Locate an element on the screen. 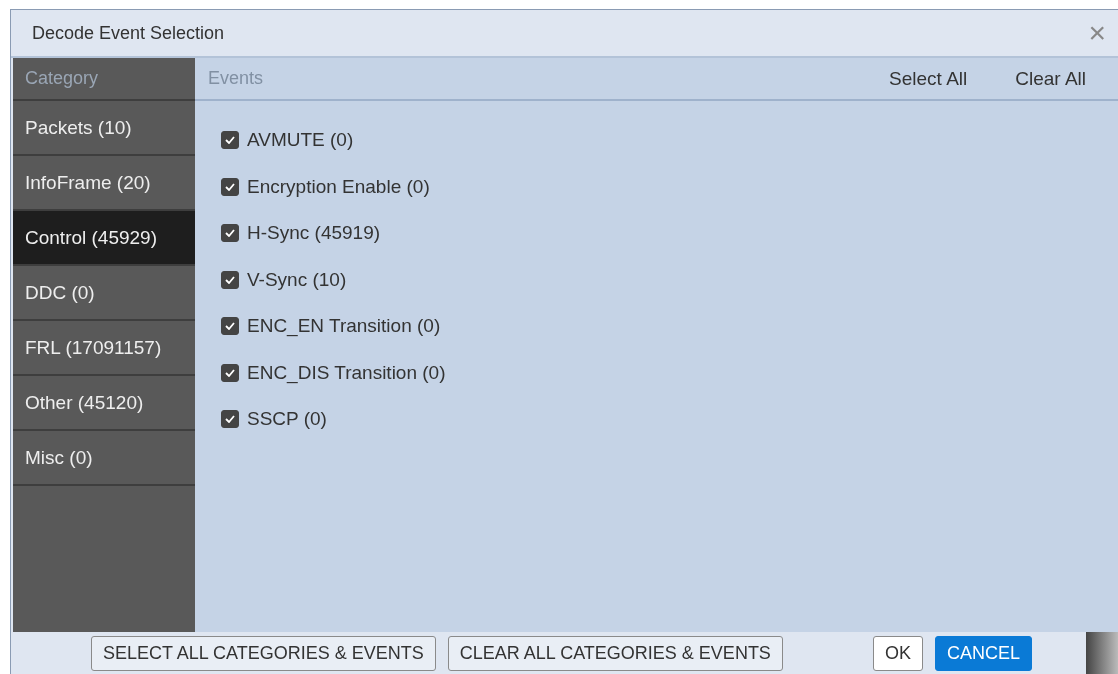 The width and height of the screenshot is (1118, 674). select-all-button: Select All is located at coordinates (928, 78).